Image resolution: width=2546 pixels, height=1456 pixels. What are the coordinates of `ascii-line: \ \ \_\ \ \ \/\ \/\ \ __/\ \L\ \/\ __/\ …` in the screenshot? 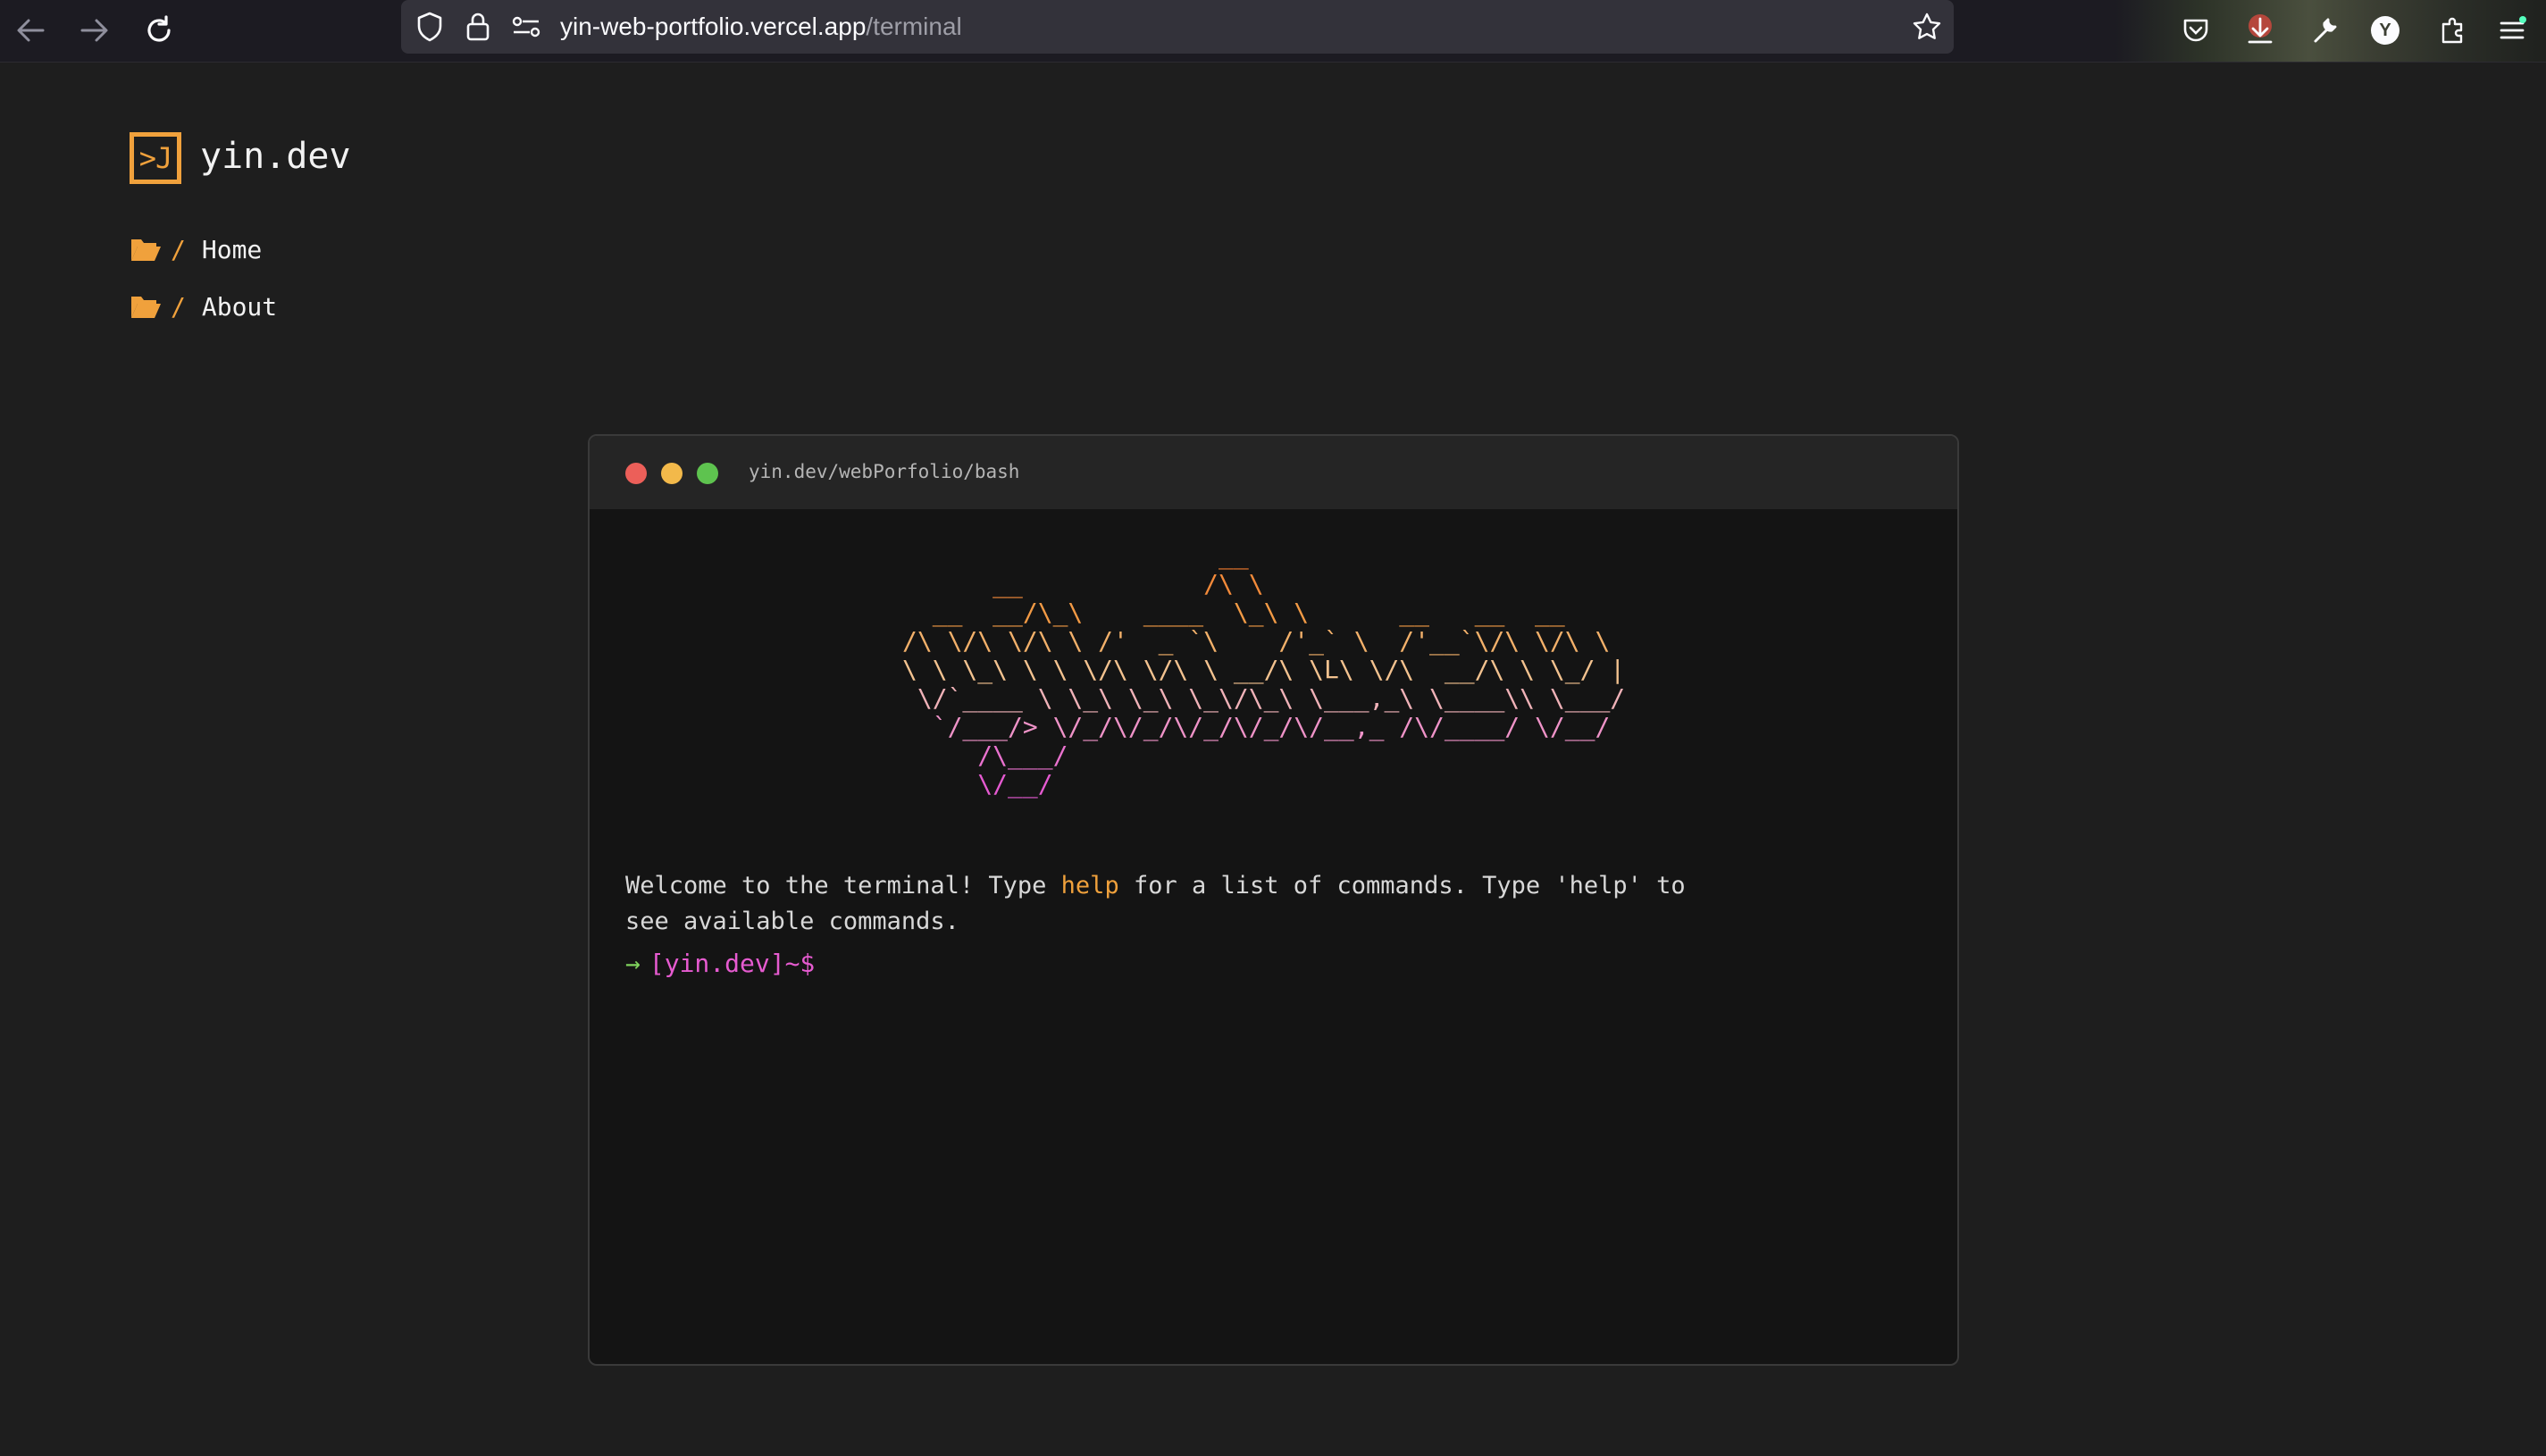 It's located at (1264, 669).